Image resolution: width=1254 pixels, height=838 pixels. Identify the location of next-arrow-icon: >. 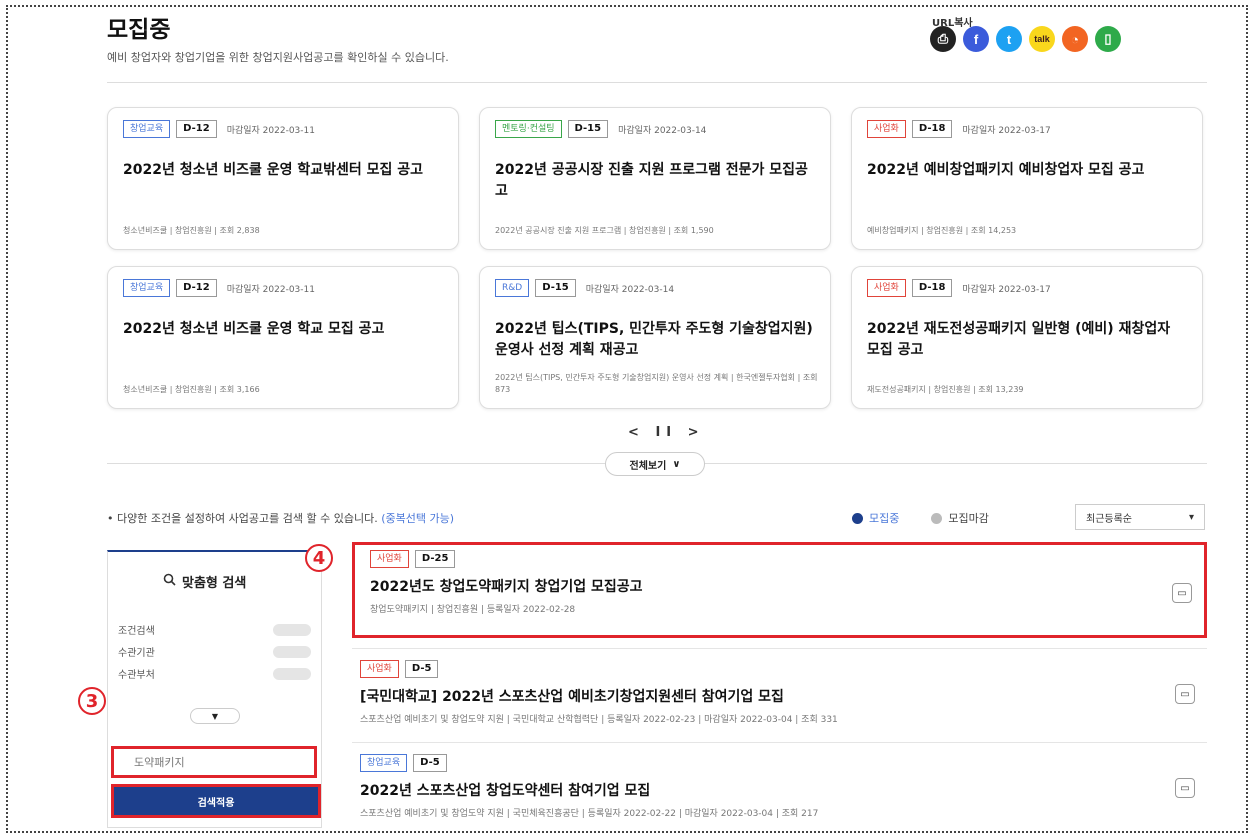
(696, 432).